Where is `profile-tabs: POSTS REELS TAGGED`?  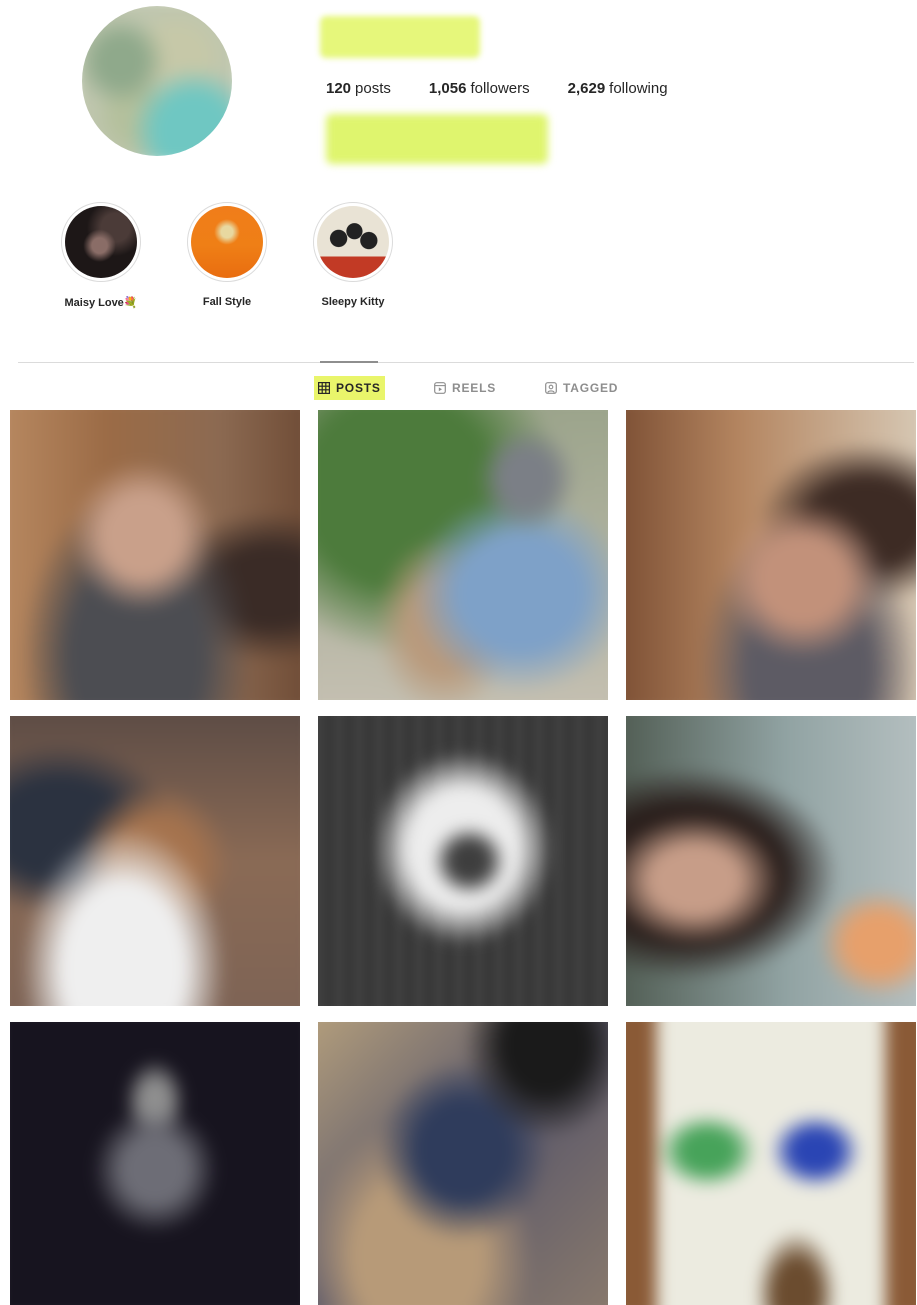
profile-tabs: POSTS REELS TAGGED is located at coordinates (458, 389).